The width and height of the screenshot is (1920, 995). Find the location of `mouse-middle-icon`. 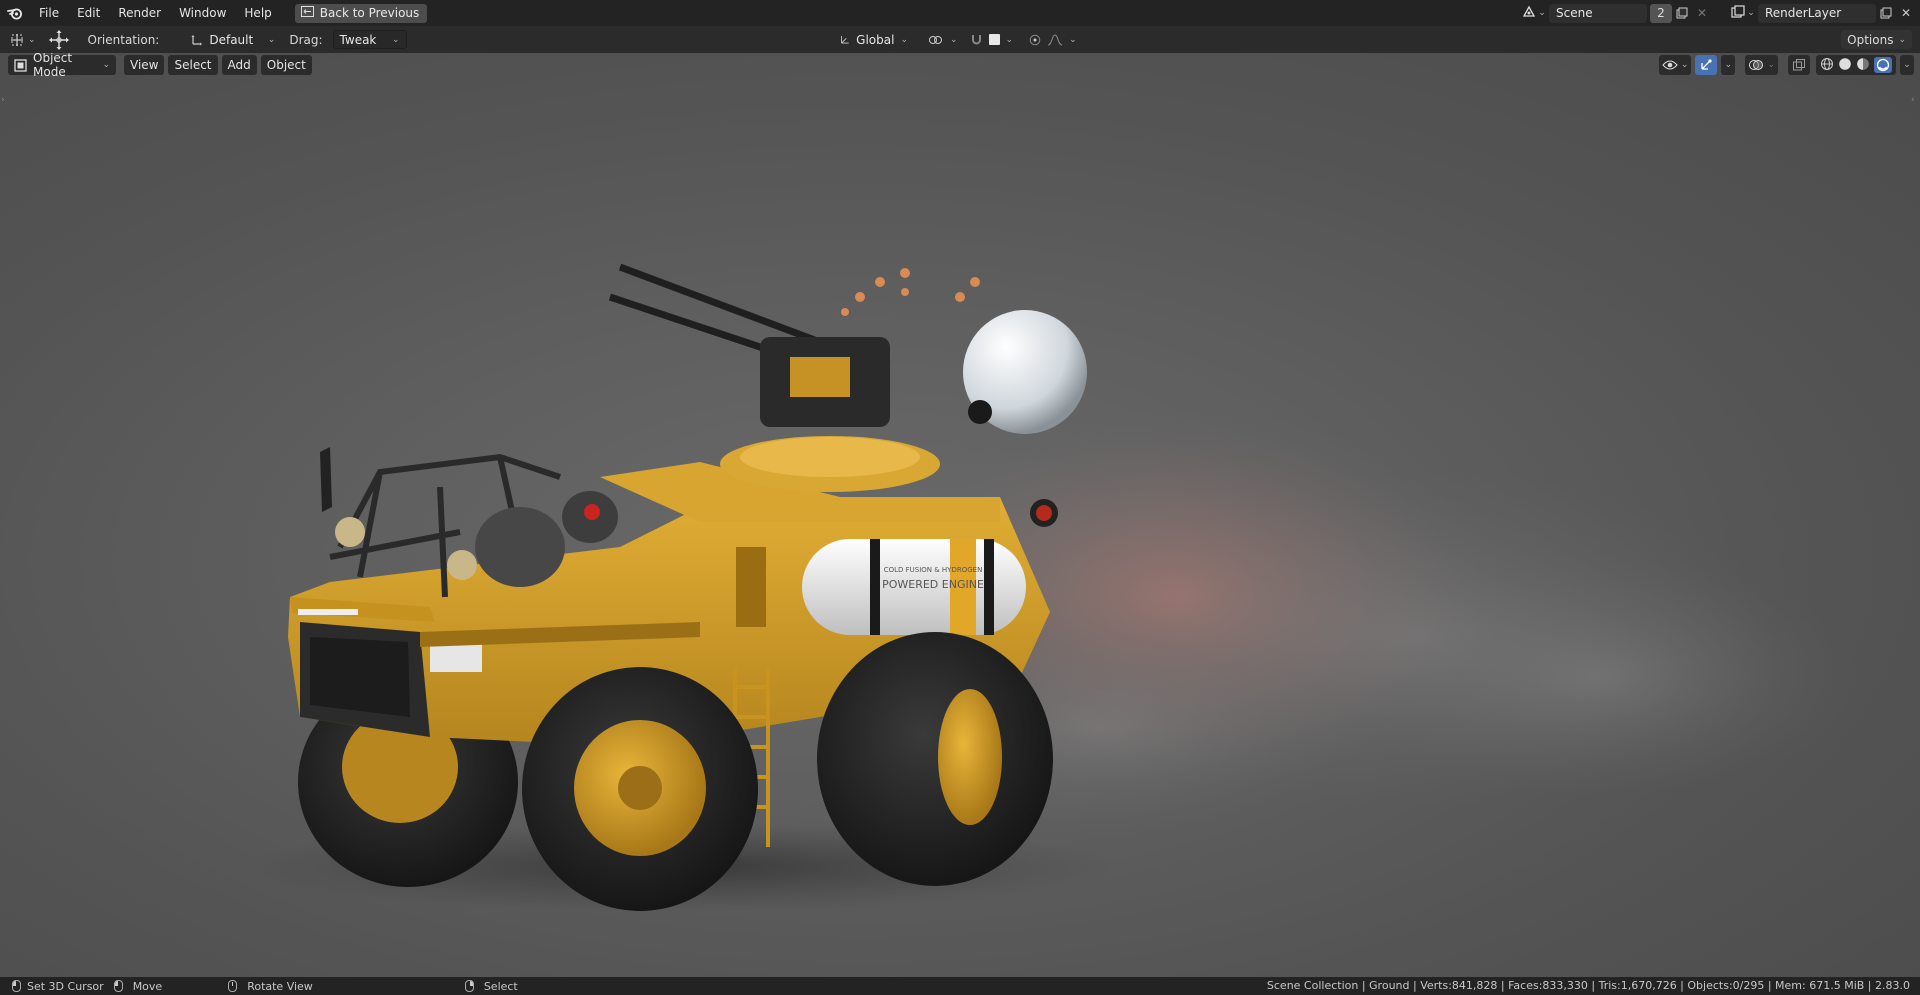

mouse-middle-icon is located at coordinates (233, 986).